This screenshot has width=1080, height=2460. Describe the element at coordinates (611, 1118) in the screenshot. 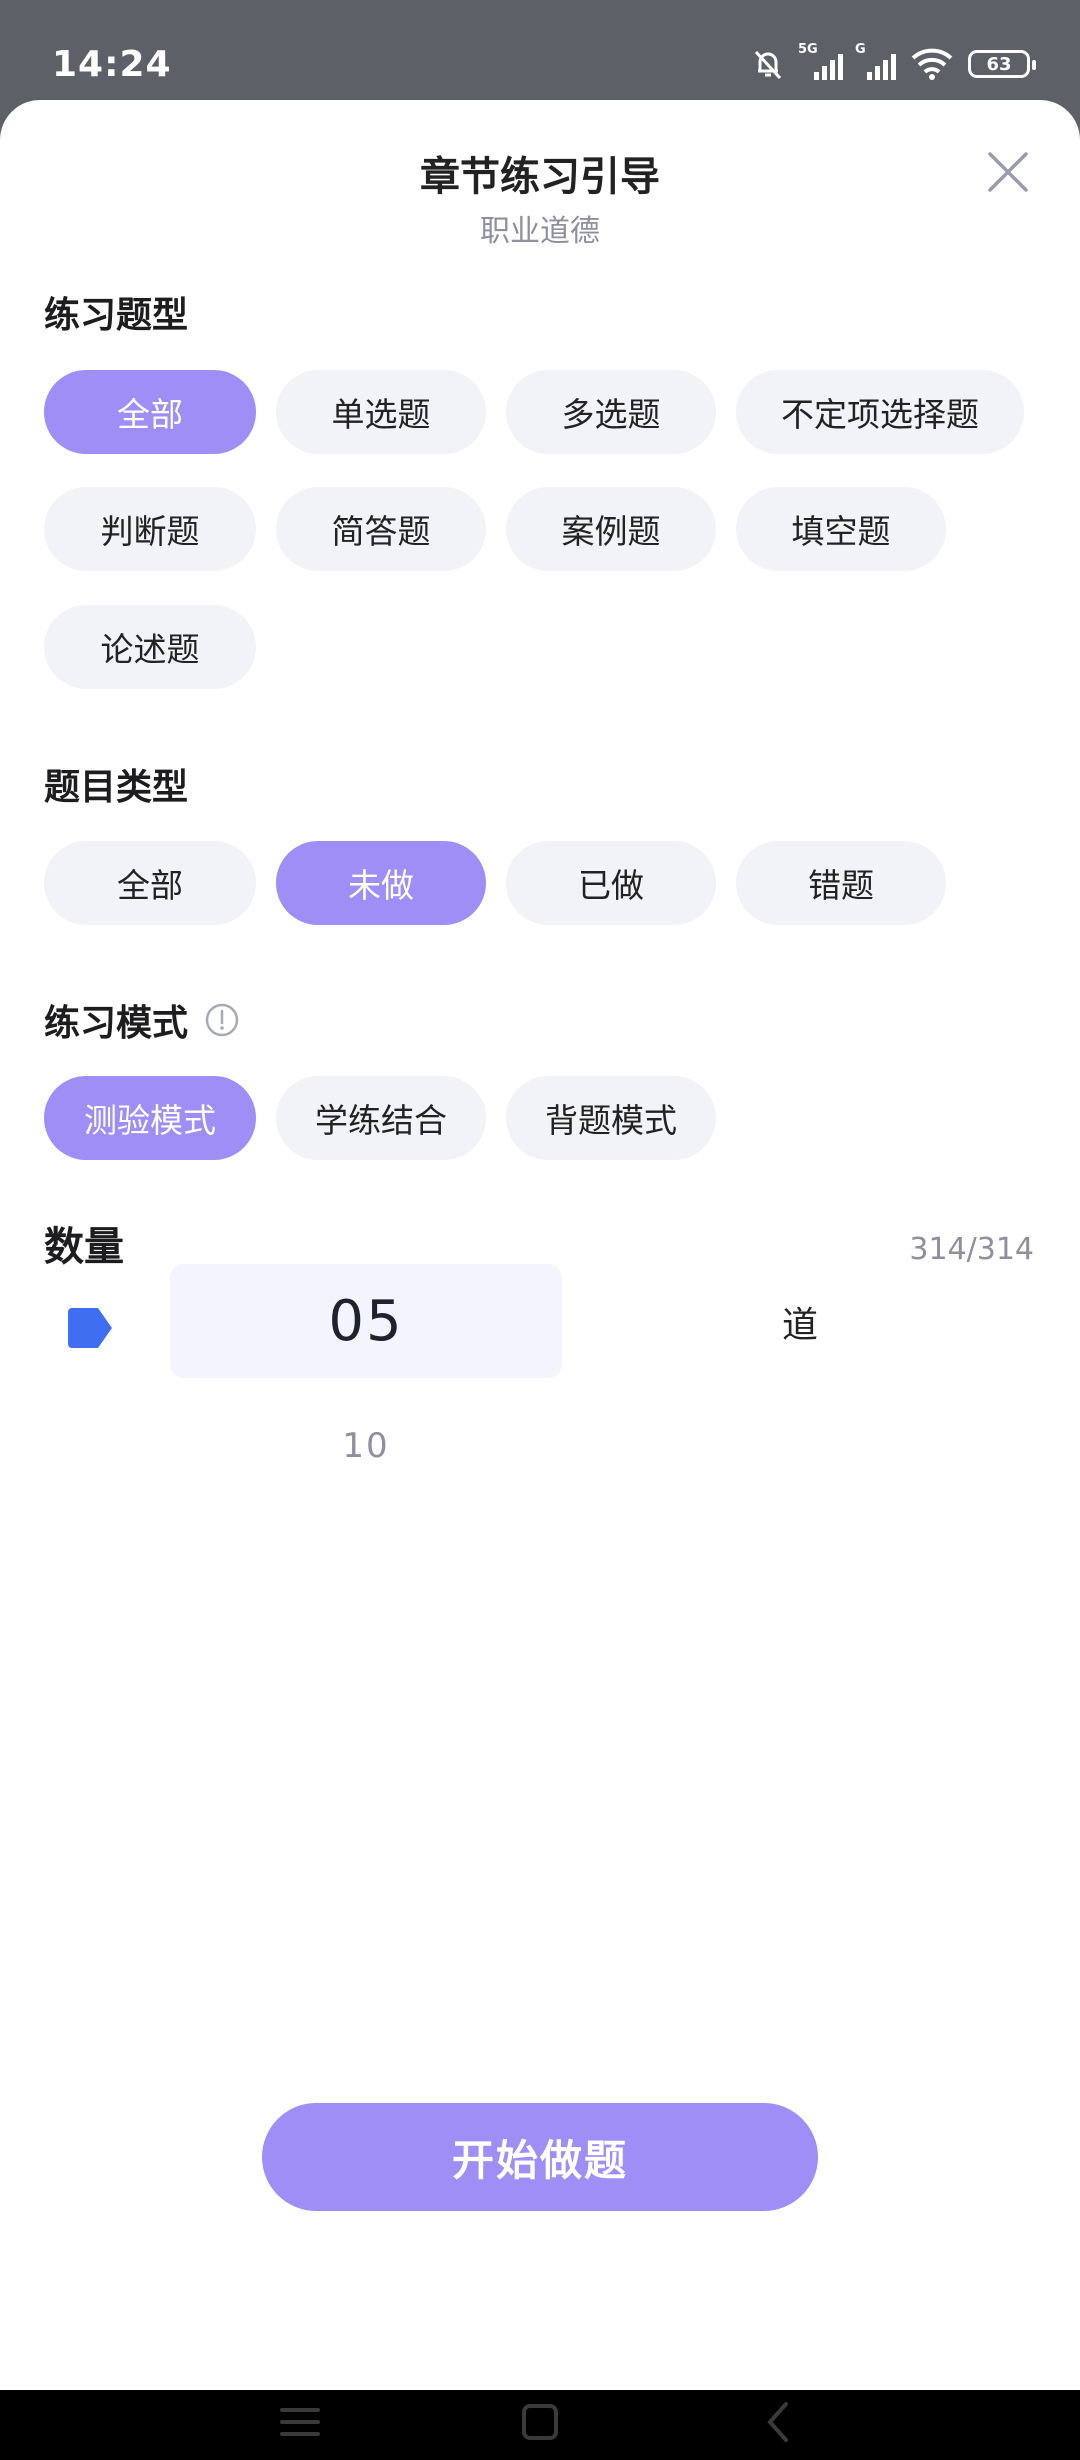

I see `chip-memorize-mode: 背题模式` at that location.